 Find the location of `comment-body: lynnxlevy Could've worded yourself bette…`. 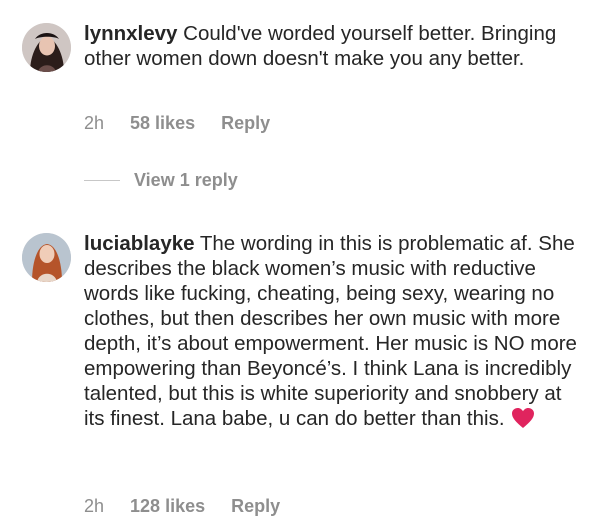

comment-body: lynnxlevy Could've worded yourself bette… is located at coordinates (334, 46).